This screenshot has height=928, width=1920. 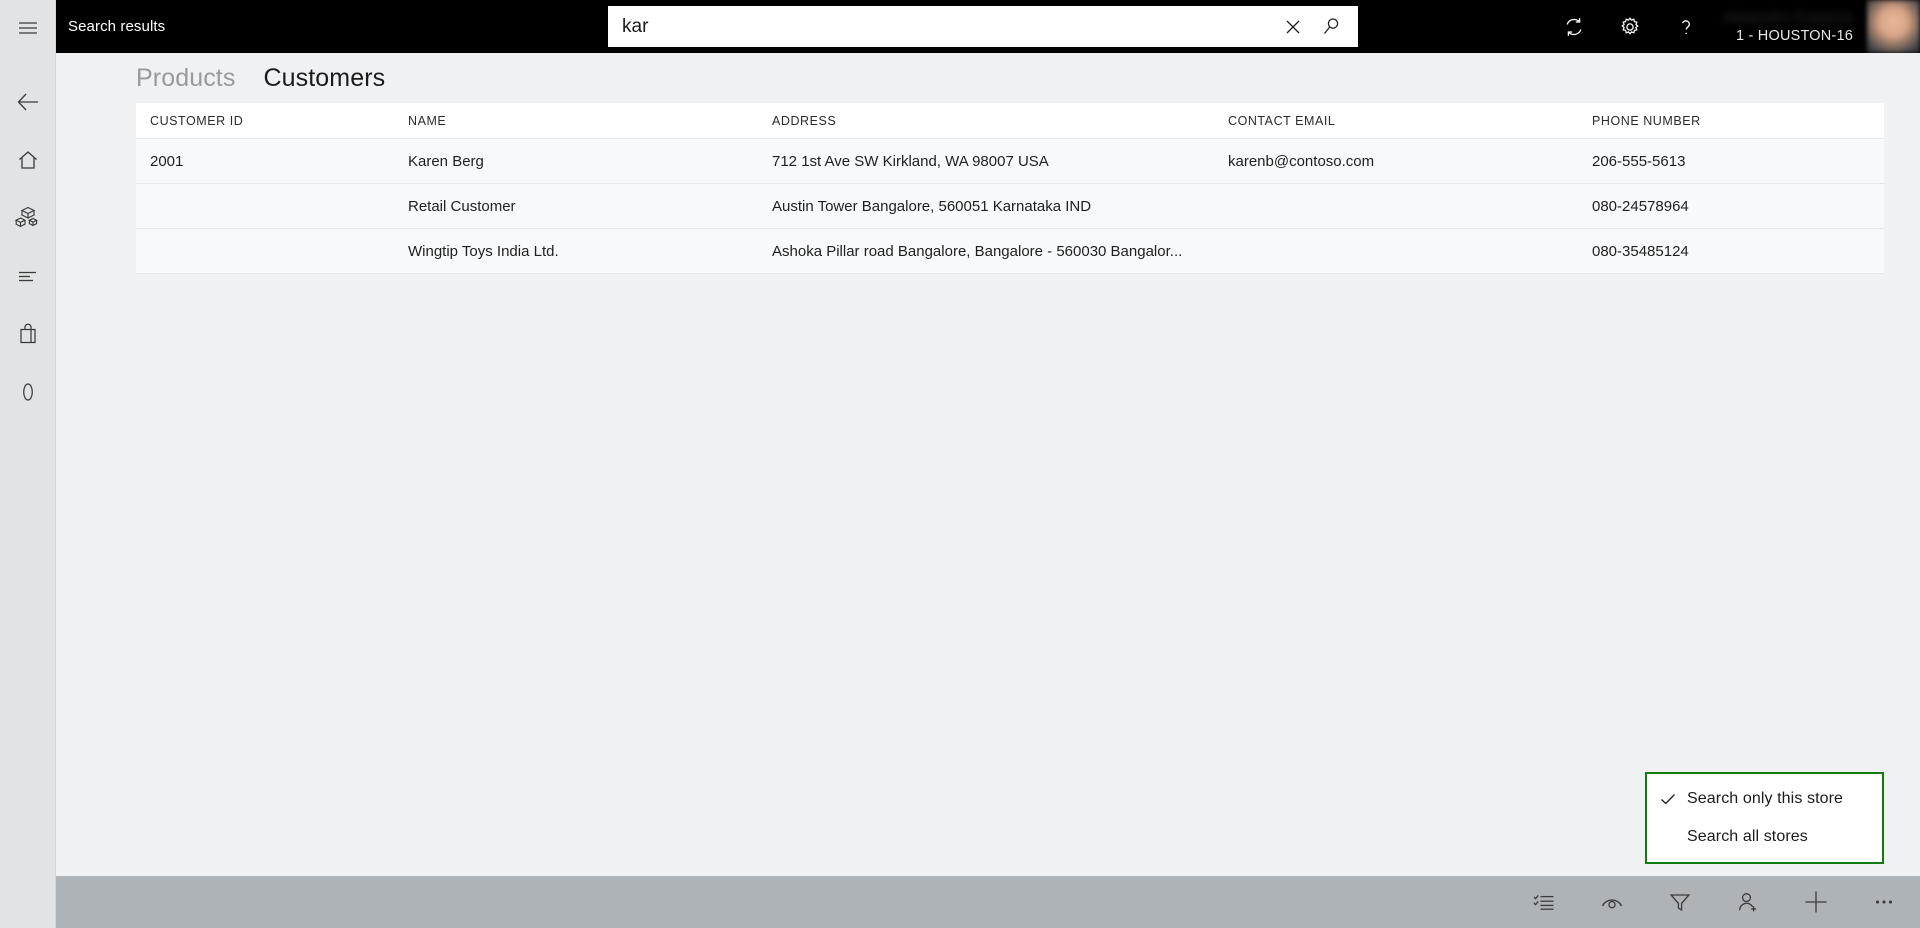 What do you see at coordinates (117, 26) in the screenshot?
I see `page-title: Search results` at bounding box center [117, 26].